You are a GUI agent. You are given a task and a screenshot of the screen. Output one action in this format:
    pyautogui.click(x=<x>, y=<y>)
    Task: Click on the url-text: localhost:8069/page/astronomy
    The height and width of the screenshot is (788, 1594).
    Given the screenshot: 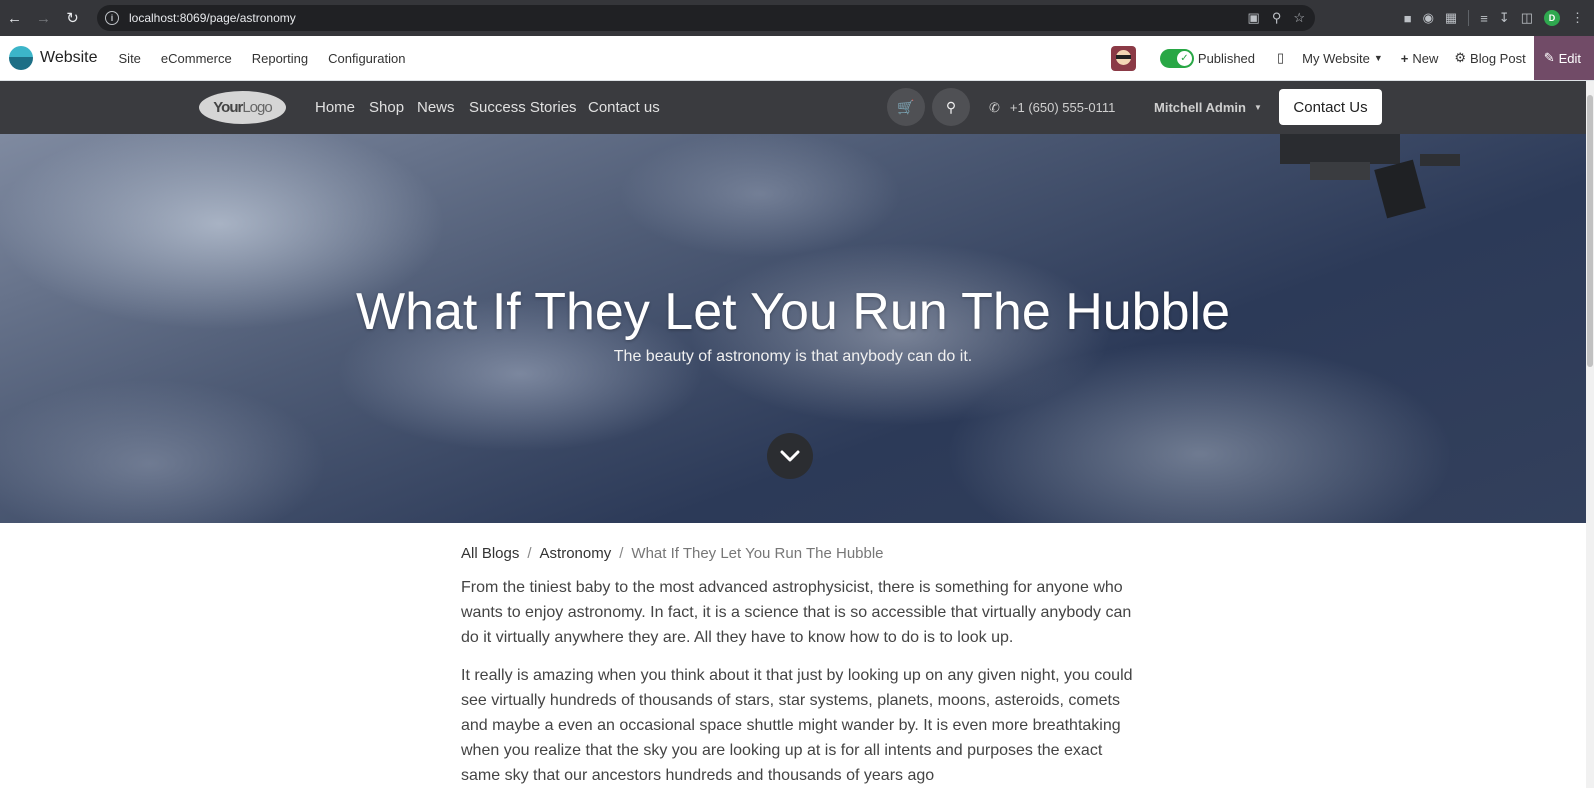 What is the action you would take?
    pyautogui.click(x=212, y=18)
    